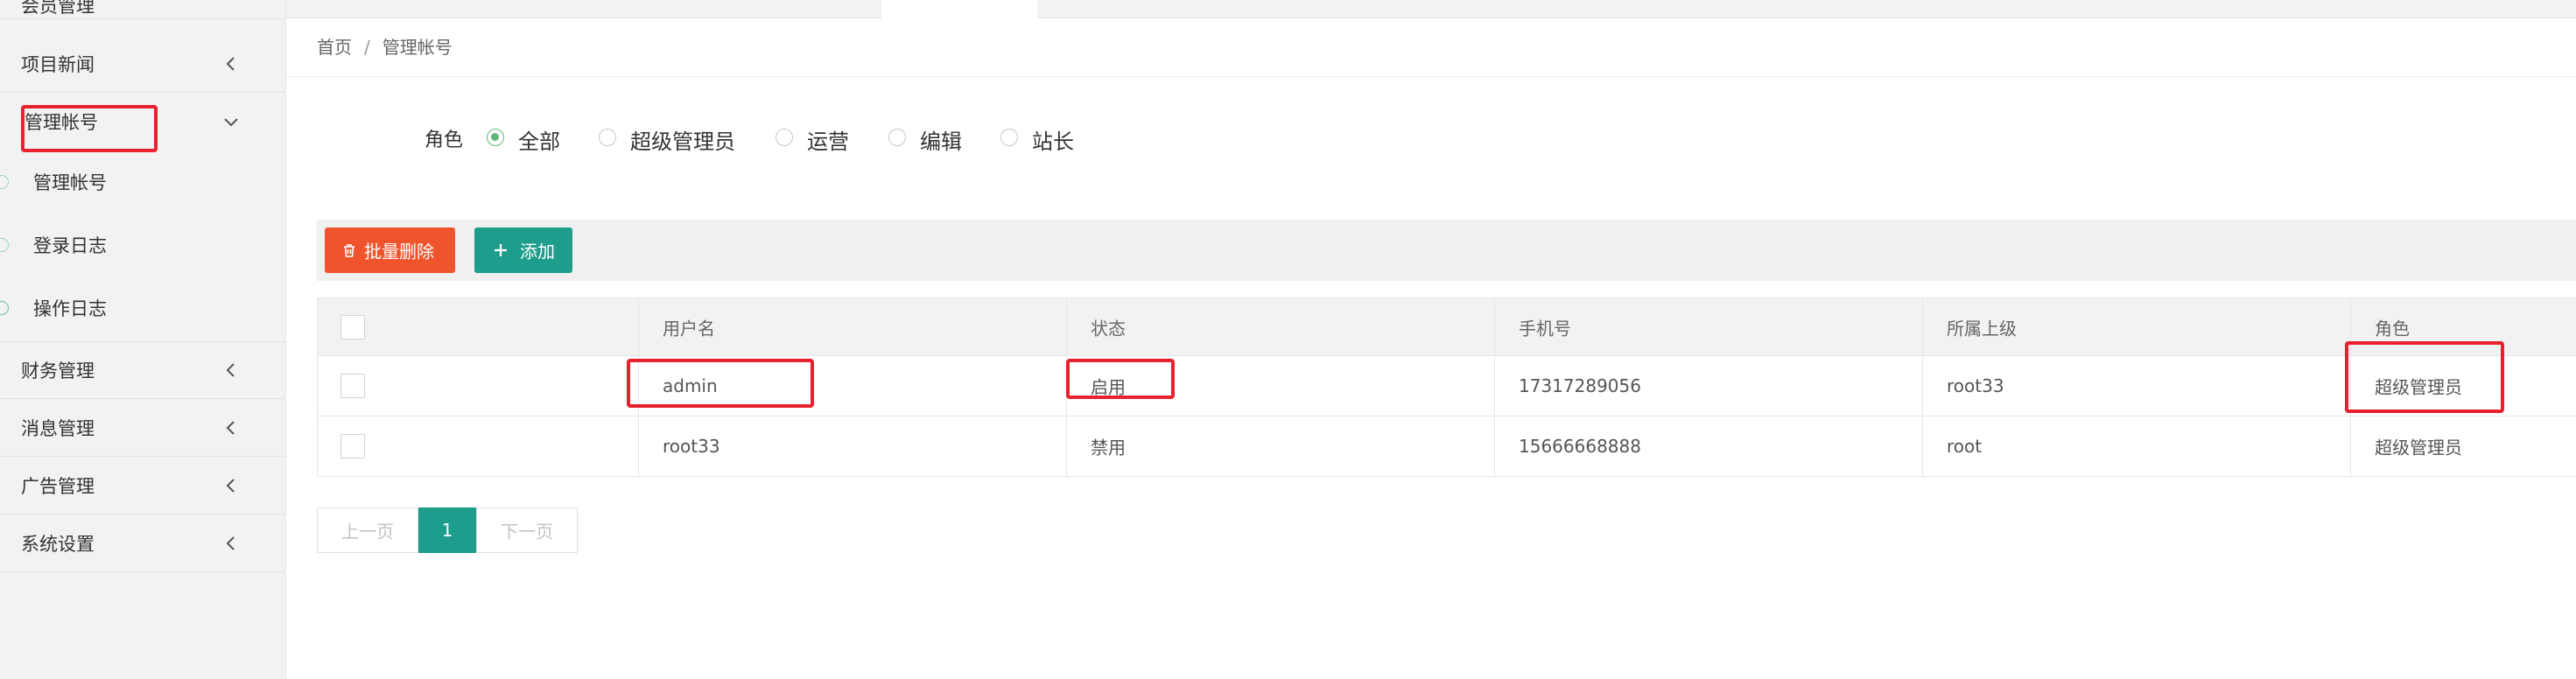  What do you see at coordinates (691, 446) in the screenshot?
I see `username-value: root33` at bounding box center [691, 446].